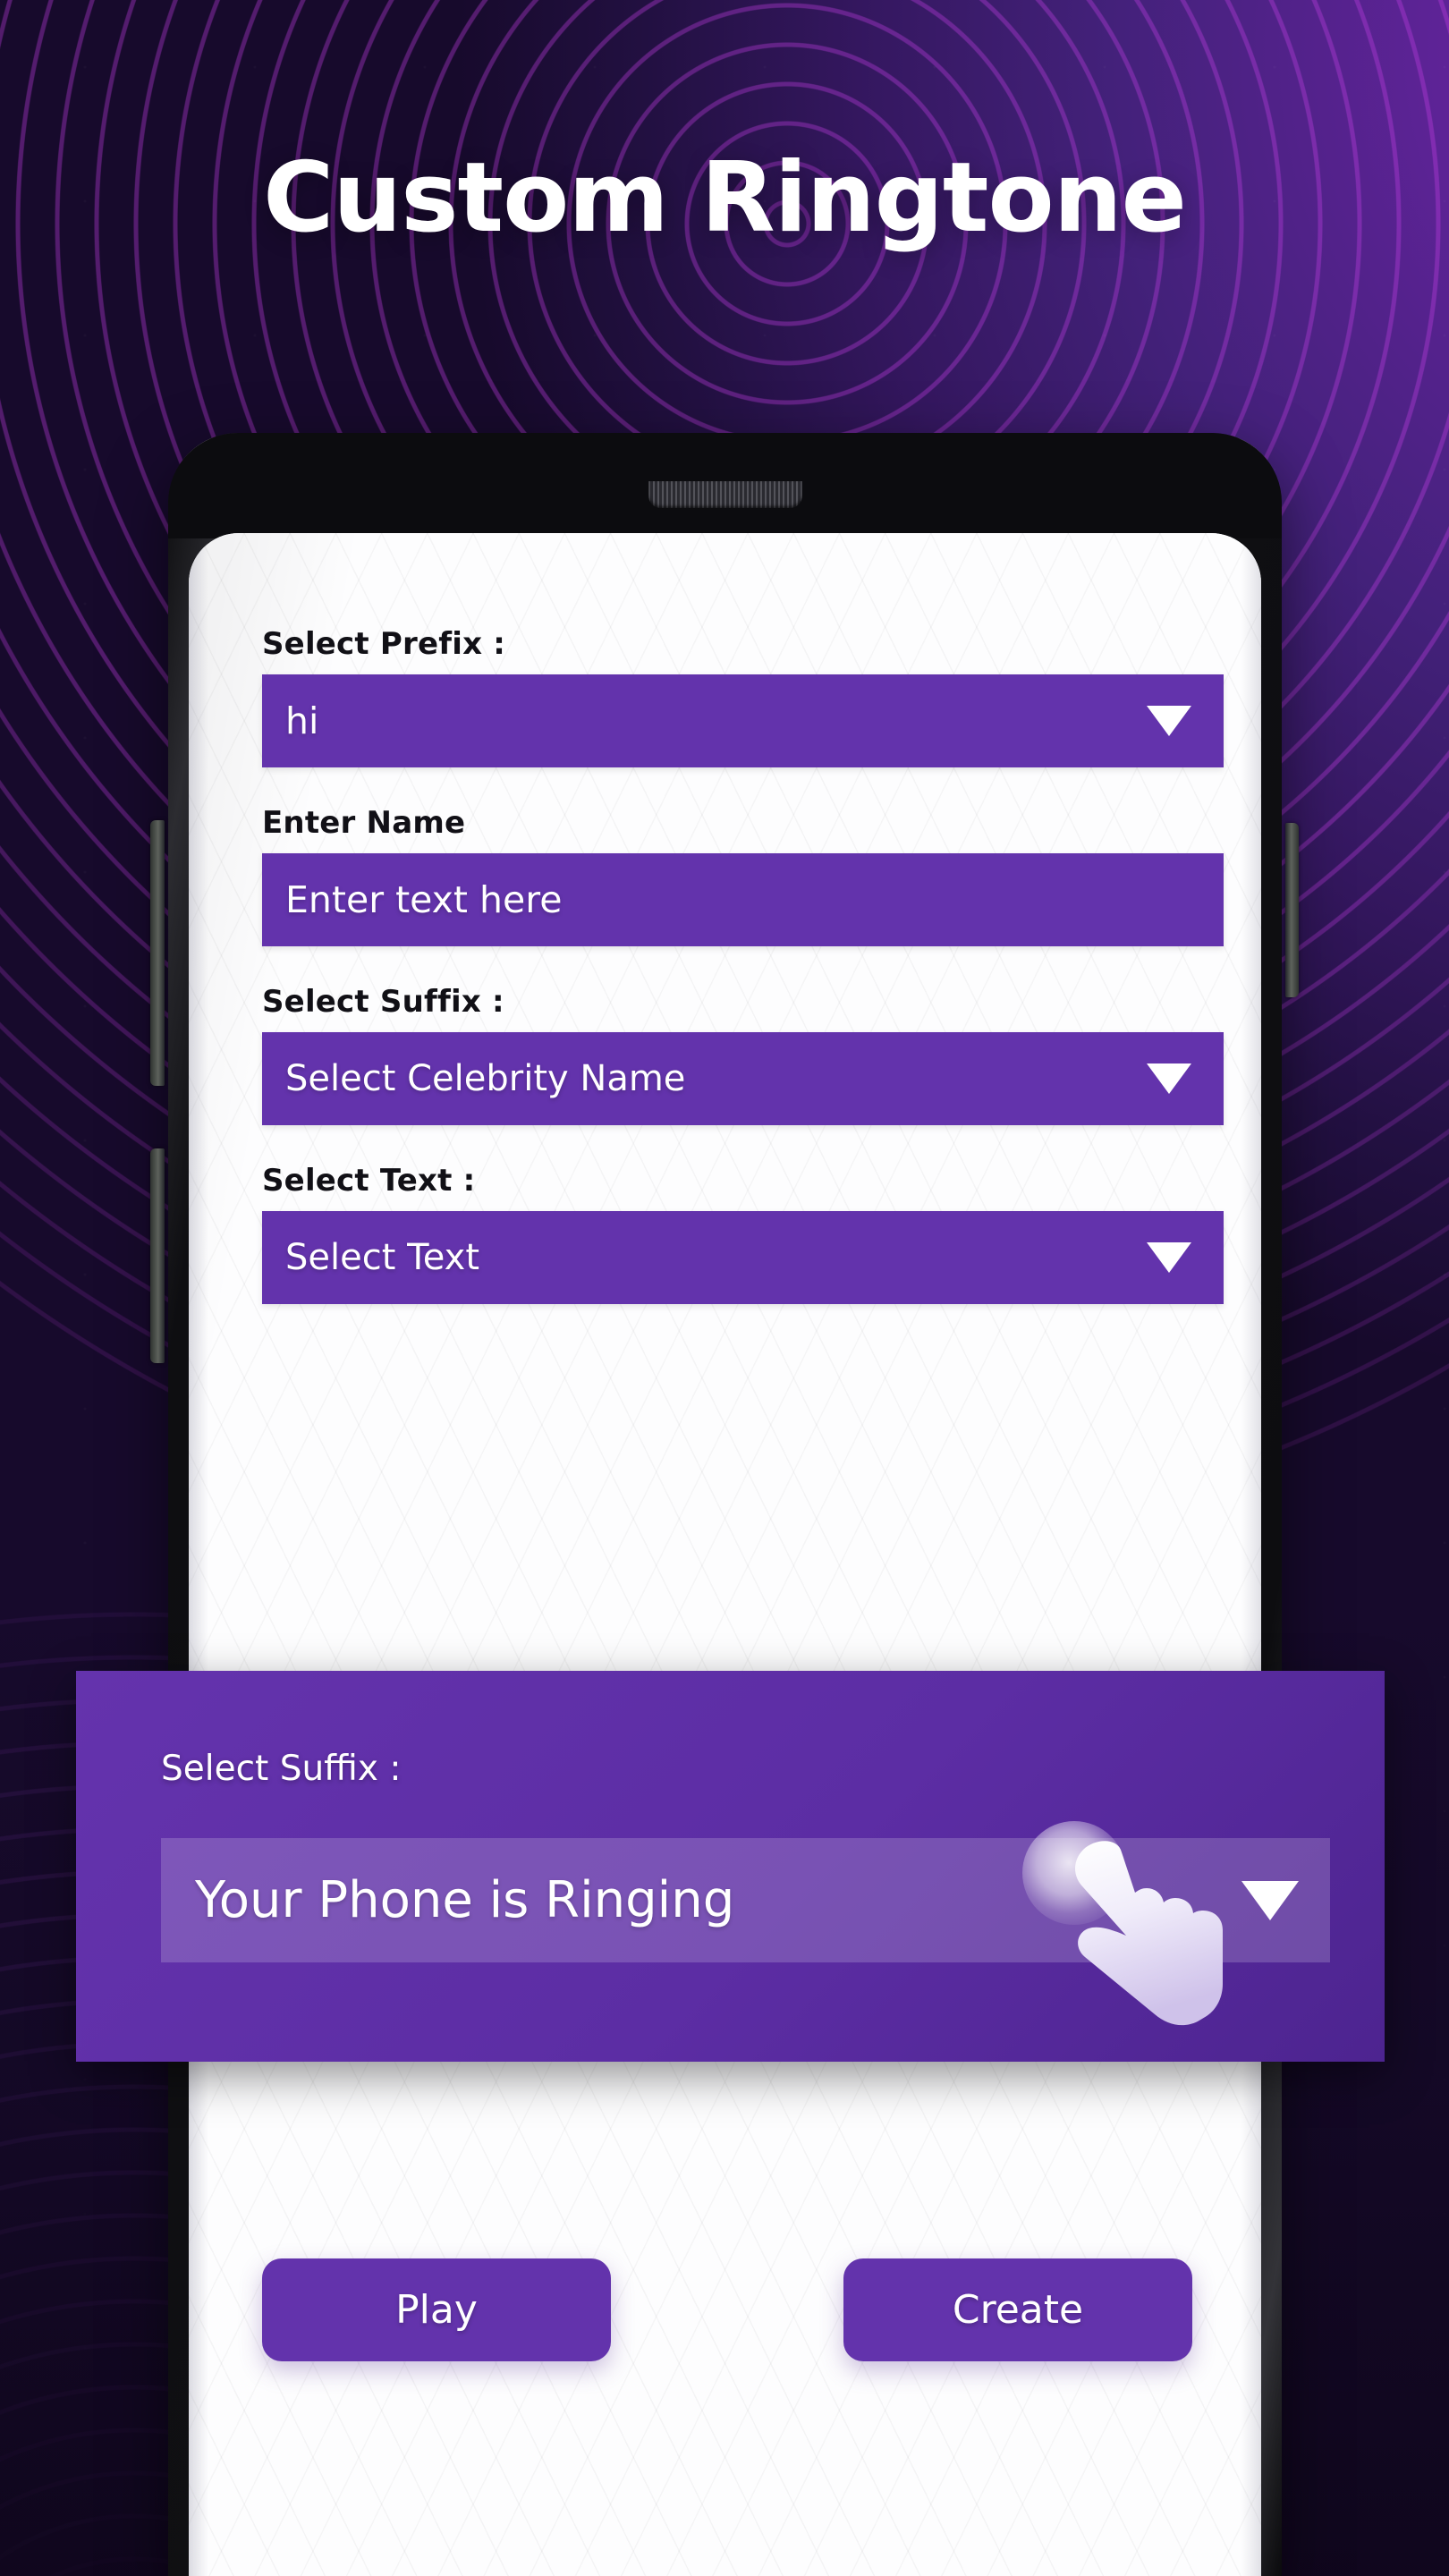 The image size is (1449, 2576). I want to click on label-select-prefix: Select Prefix :, so click(384, 644).